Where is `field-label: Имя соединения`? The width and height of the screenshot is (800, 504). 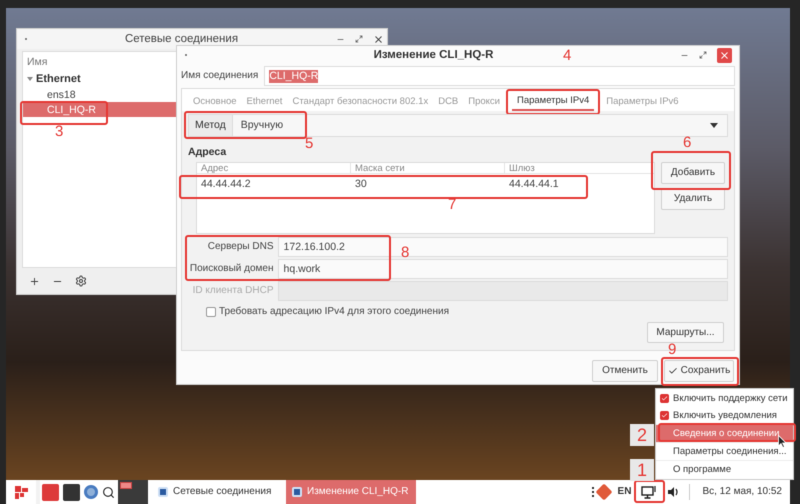 field-label: Имя соединения is located at coordinates (219, 76).